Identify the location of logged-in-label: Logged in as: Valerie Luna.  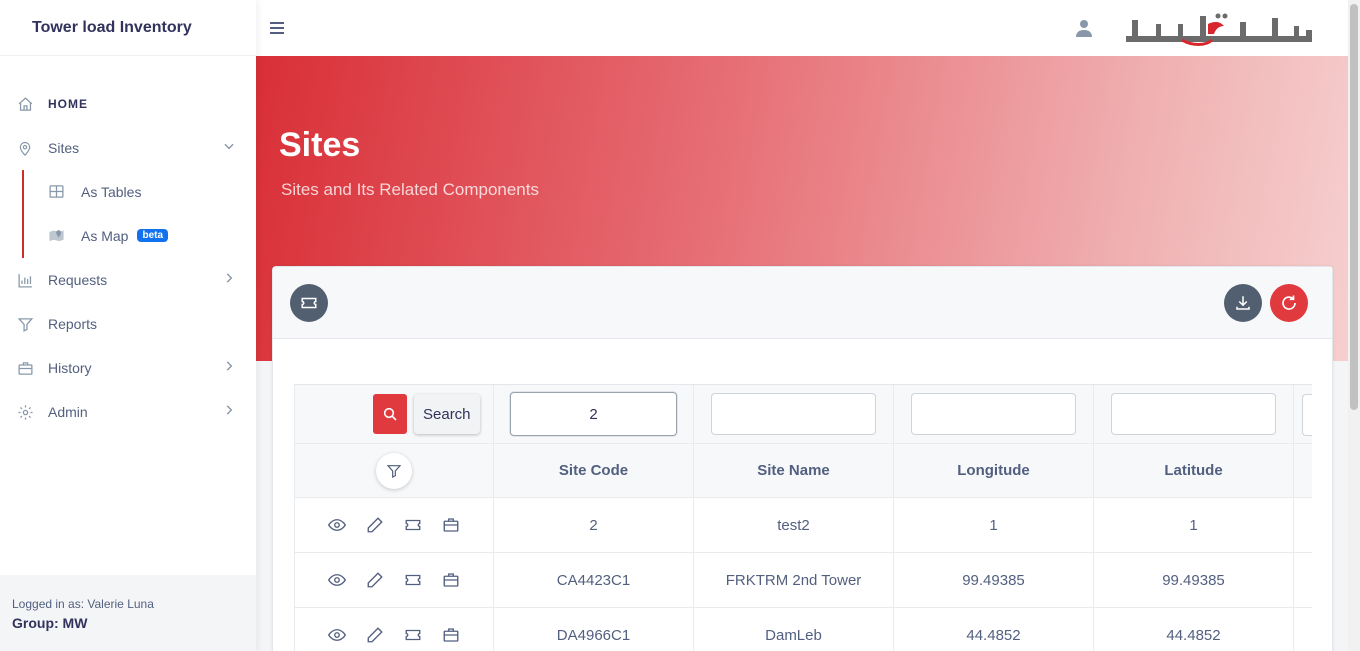
(83, 604).